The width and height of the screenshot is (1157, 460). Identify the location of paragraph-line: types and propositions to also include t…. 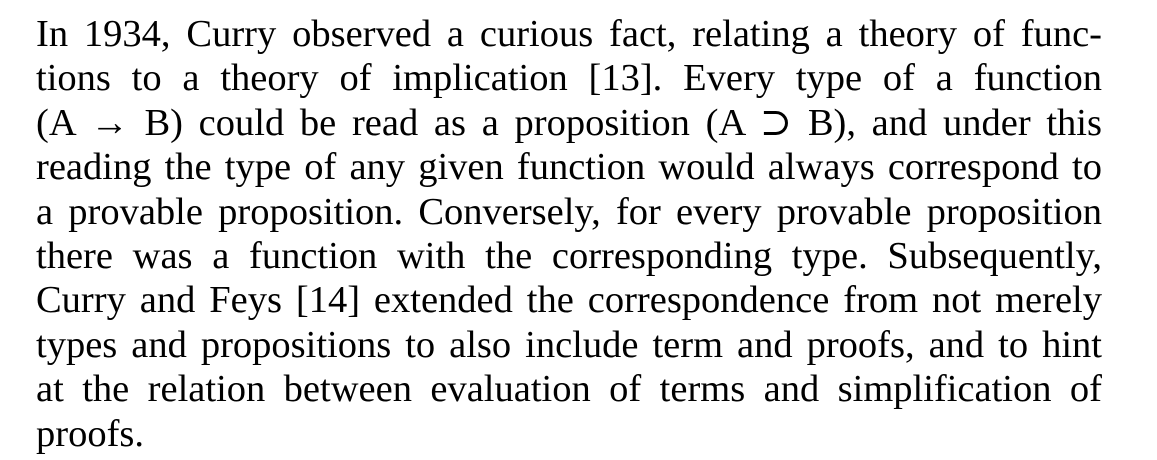
(569, 344).